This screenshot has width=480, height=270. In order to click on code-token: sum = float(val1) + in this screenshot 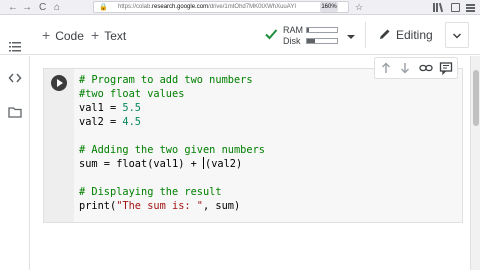, I will do `click(141, 164)`.